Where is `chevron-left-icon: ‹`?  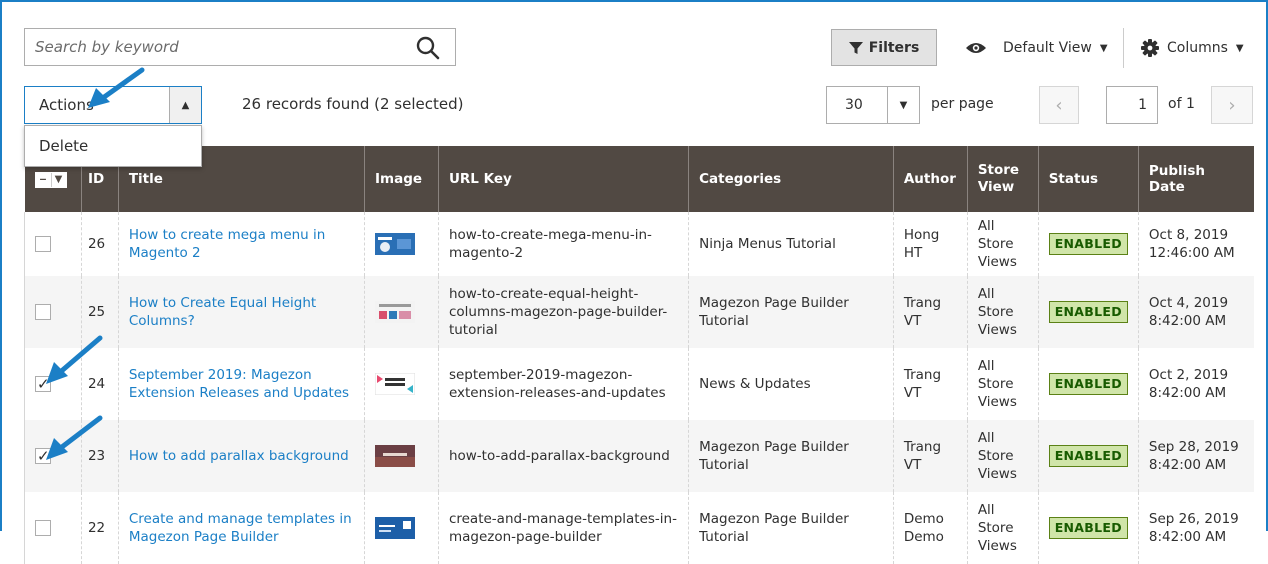 chevron-left-icon: ‹ is located at coordinates (1059, 105).